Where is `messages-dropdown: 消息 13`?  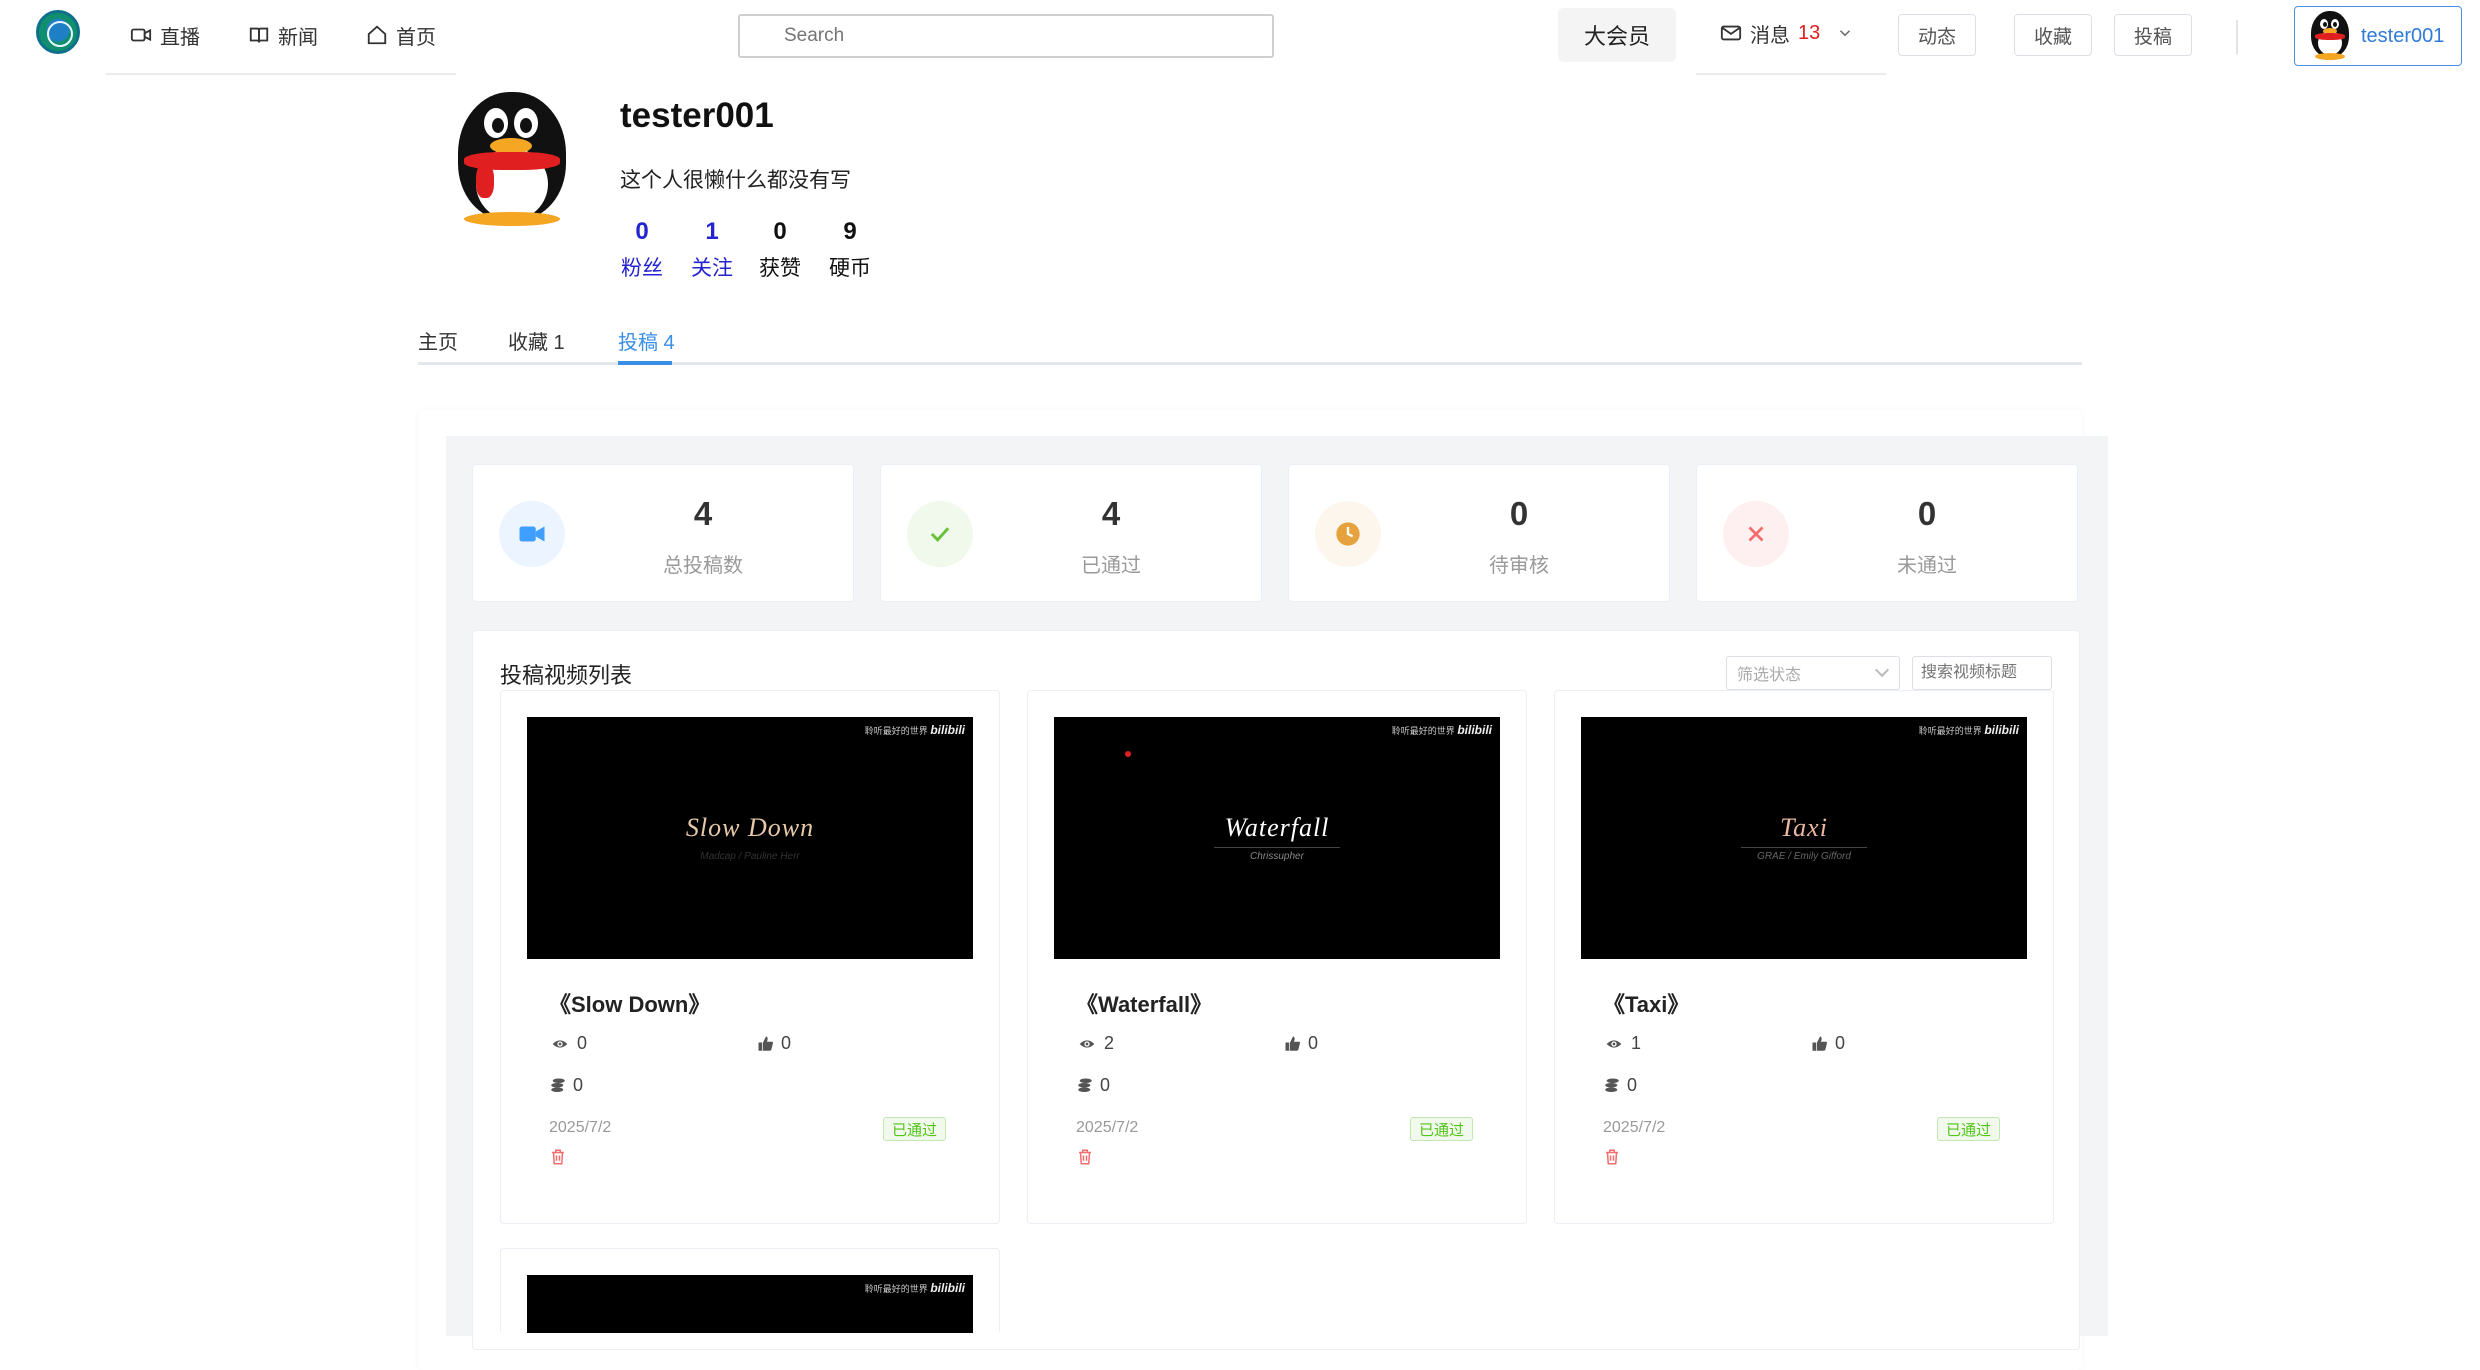
messages-dropdown: 消息 13 is located at coordinates (1787, 33).